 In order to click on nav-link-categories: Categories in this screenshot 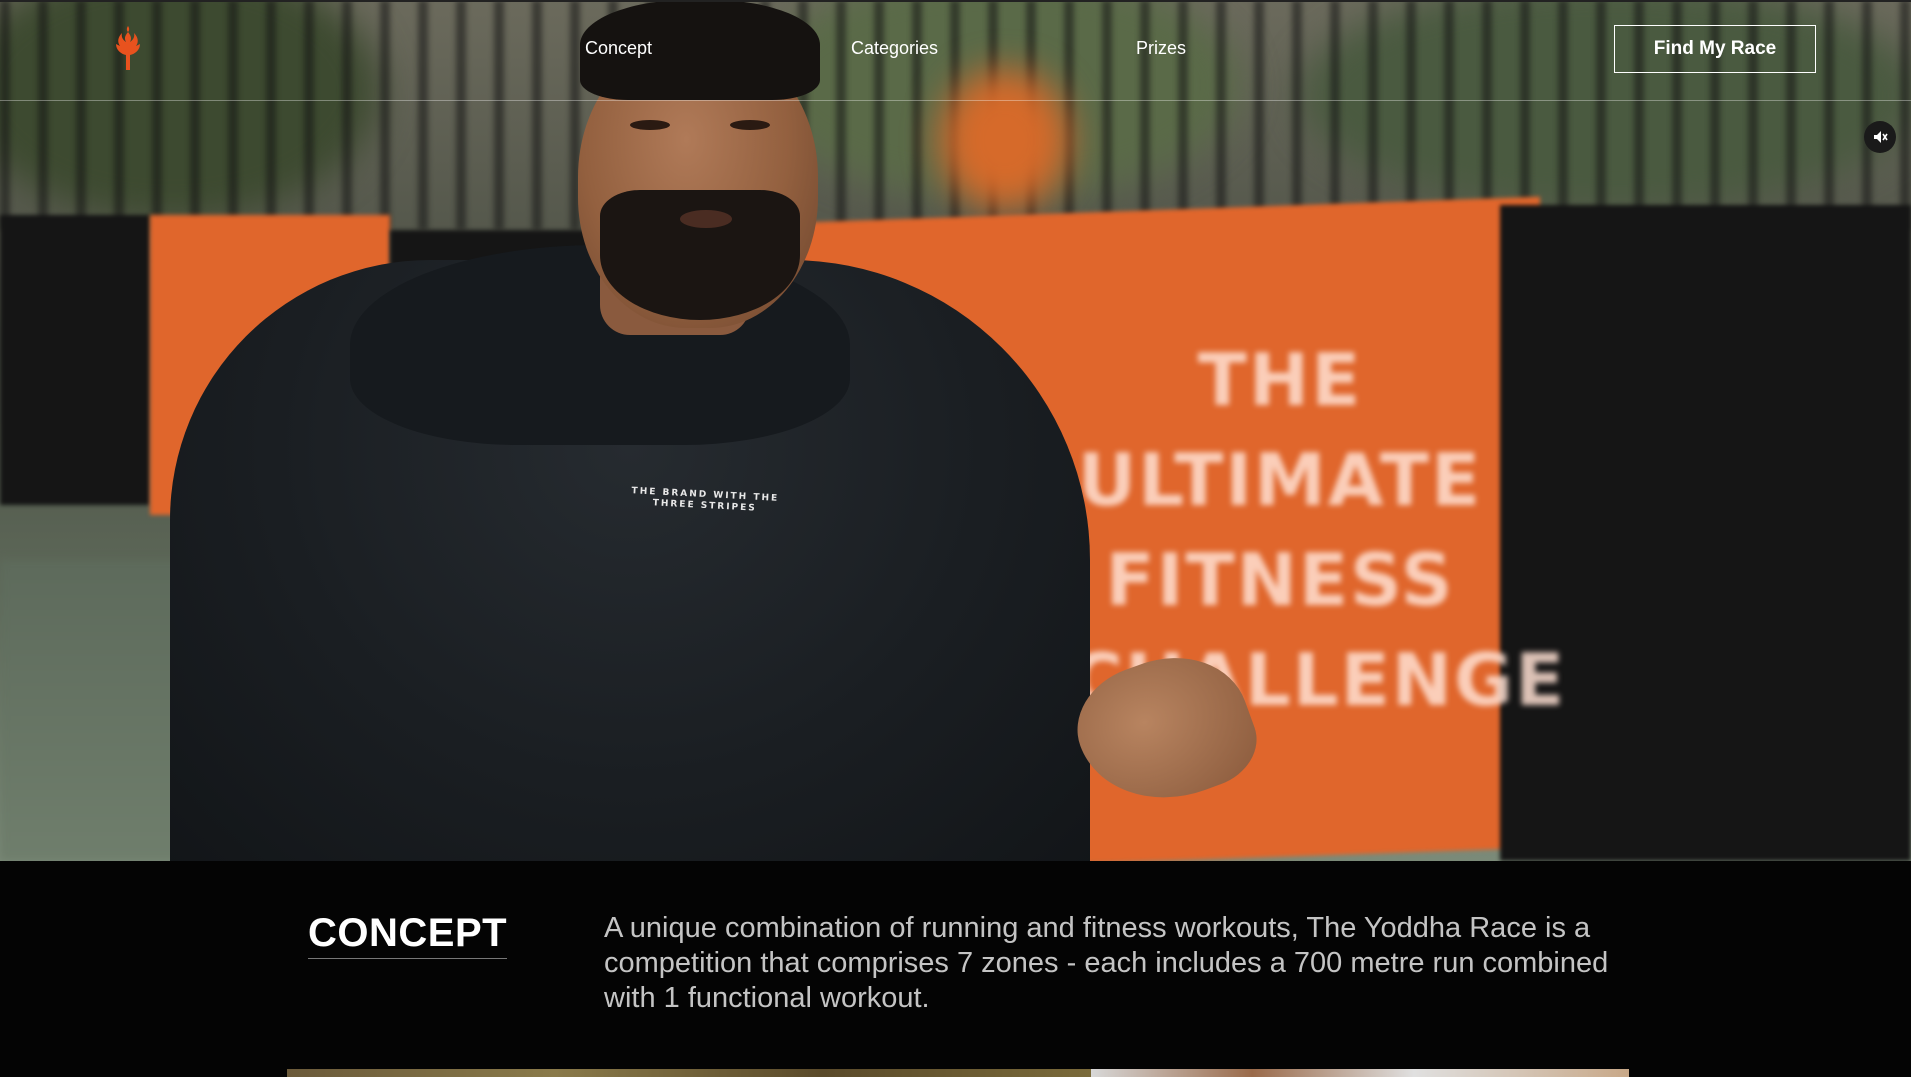, I will do `click(894, 48)`.